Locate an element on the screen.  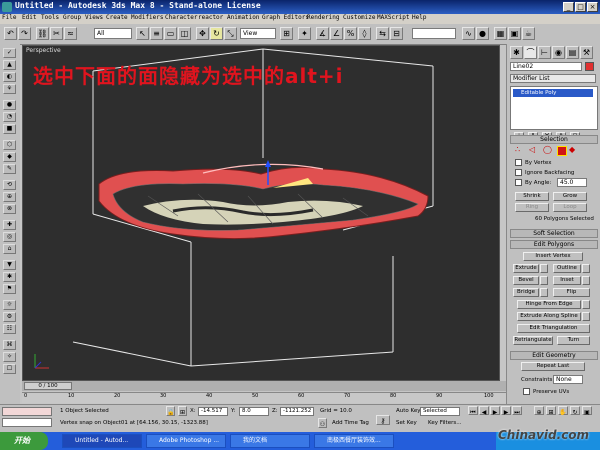
menu-animation: Animation is located at coordinates (243, 17).